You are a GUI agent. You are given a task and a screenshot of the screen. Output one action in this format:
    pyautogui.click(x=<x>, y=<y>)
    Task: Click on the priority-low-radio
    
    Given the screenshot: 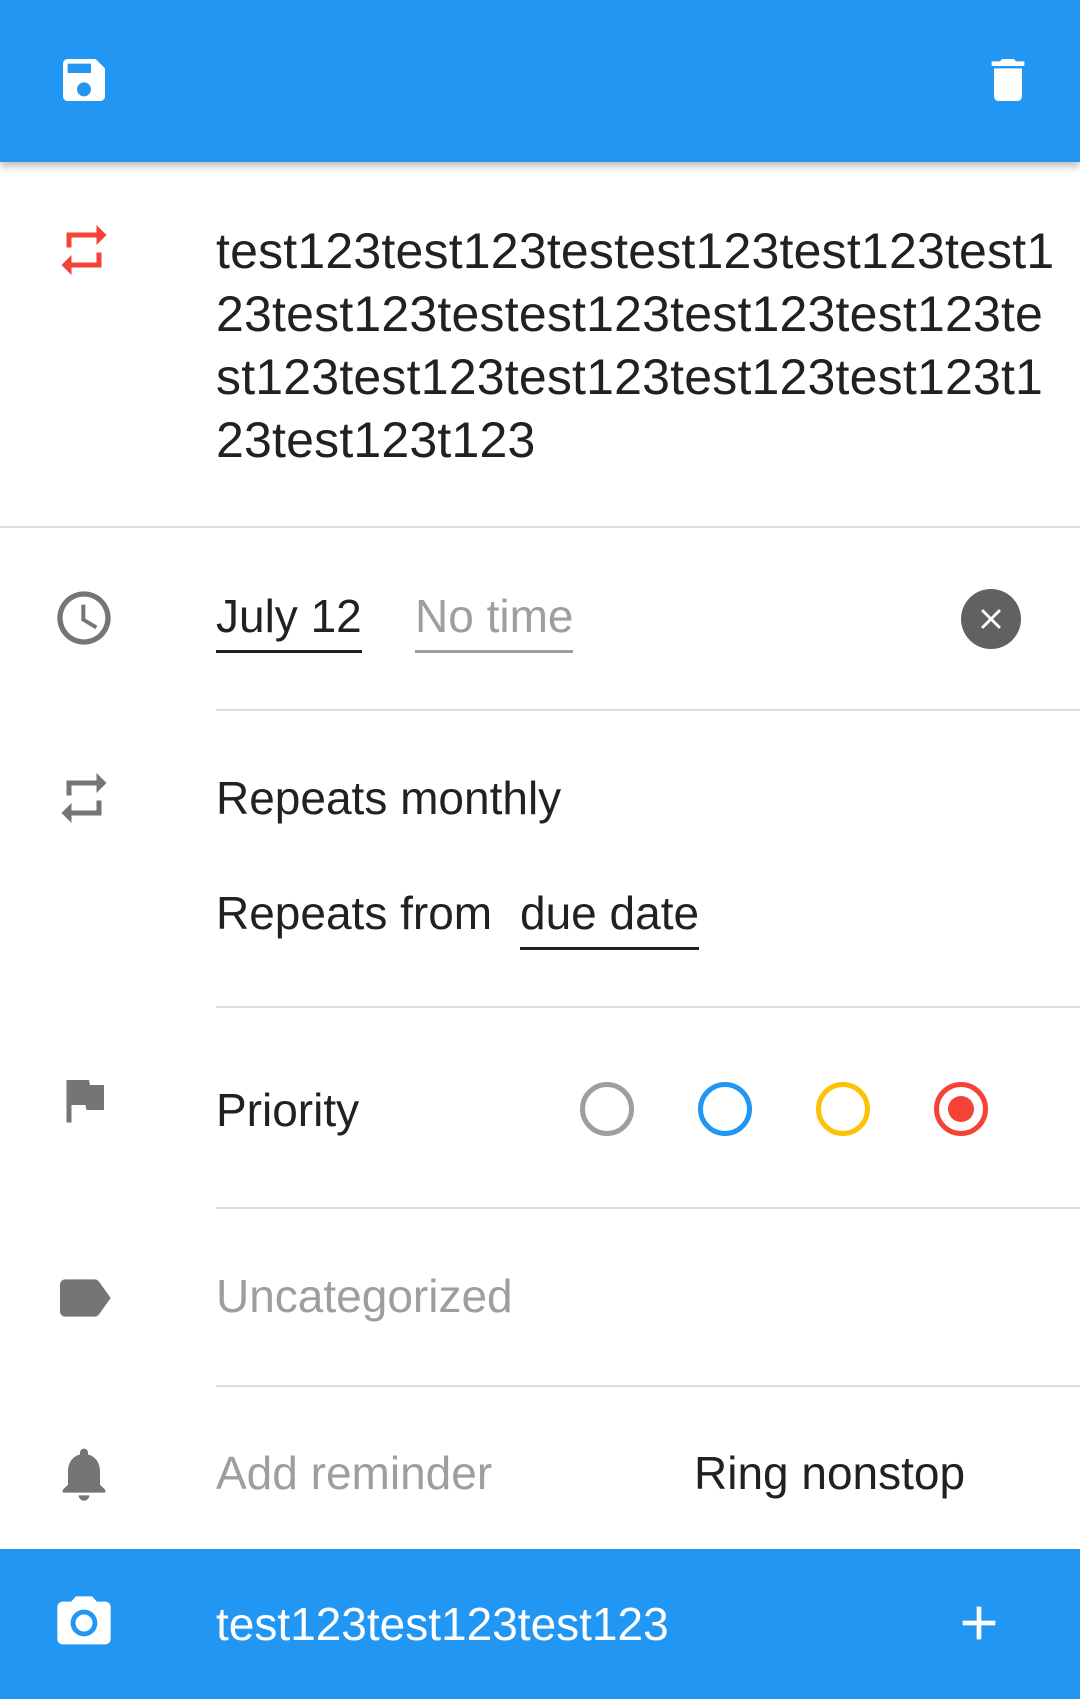 What is the action you would take?
    pyautogui.click(x=725, y=1109)
    